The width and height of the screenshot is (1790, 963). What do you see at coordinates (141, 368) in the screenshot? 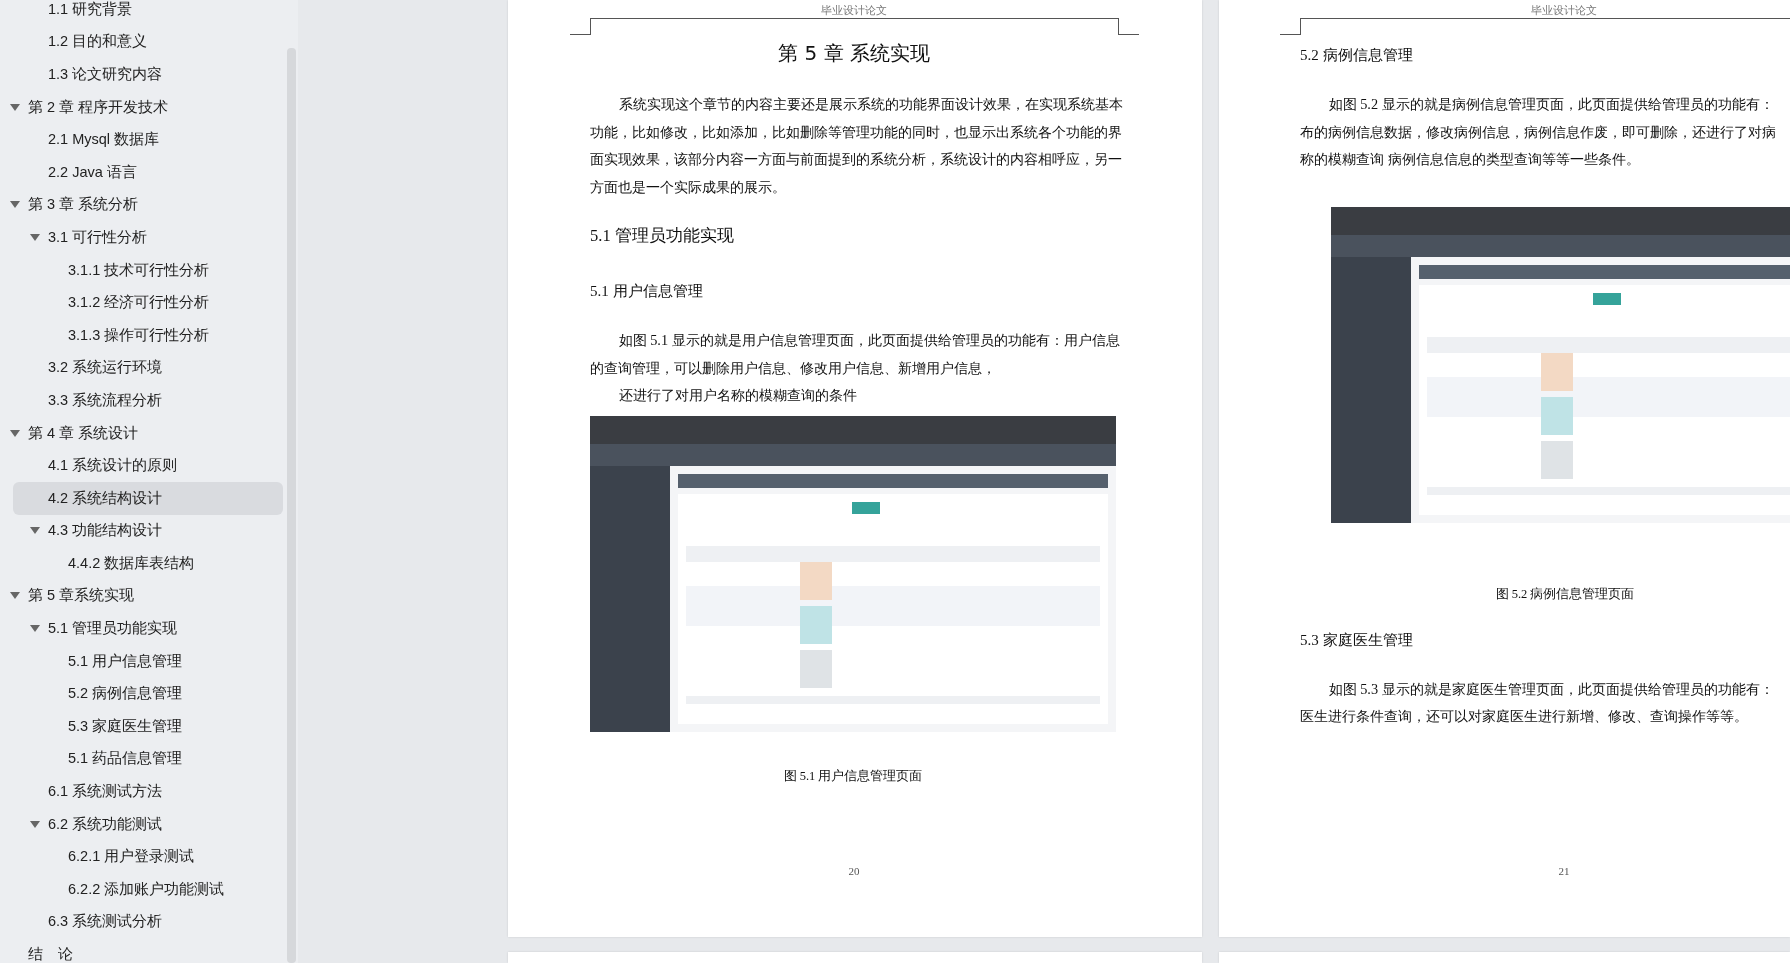
I see `outline-item: 3.2 系统运行环境` at bounding box center [141, 368].